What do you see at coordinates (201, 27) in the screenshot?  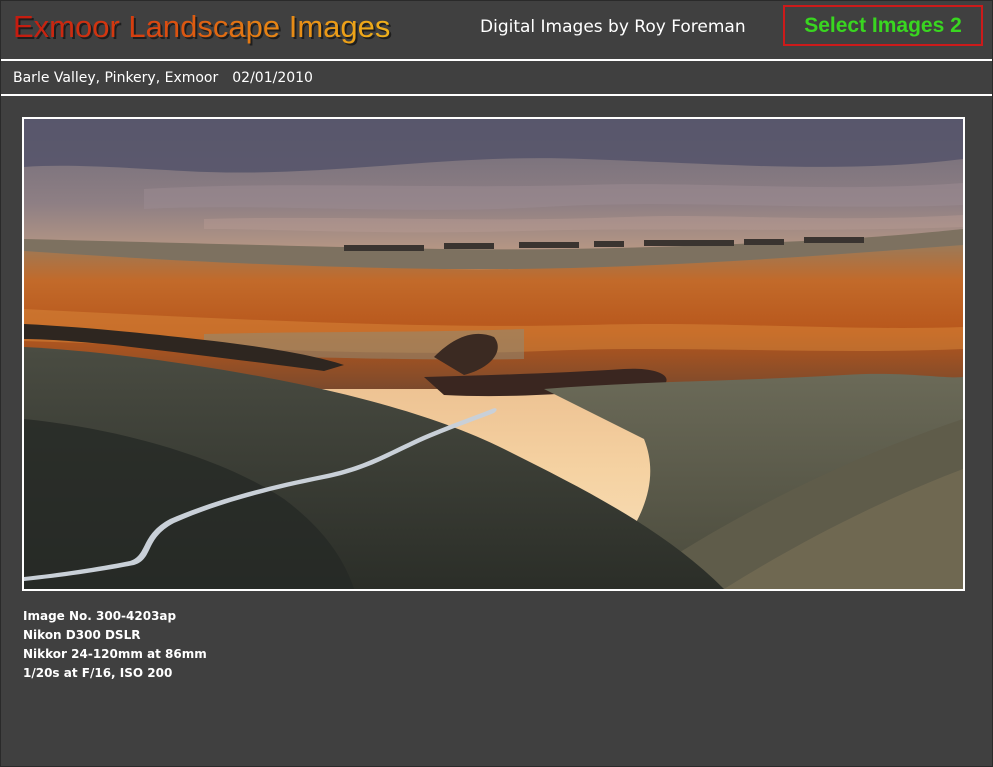 I see `site-title: Exmoor Landscape Images` at bounding box center [201, 27].